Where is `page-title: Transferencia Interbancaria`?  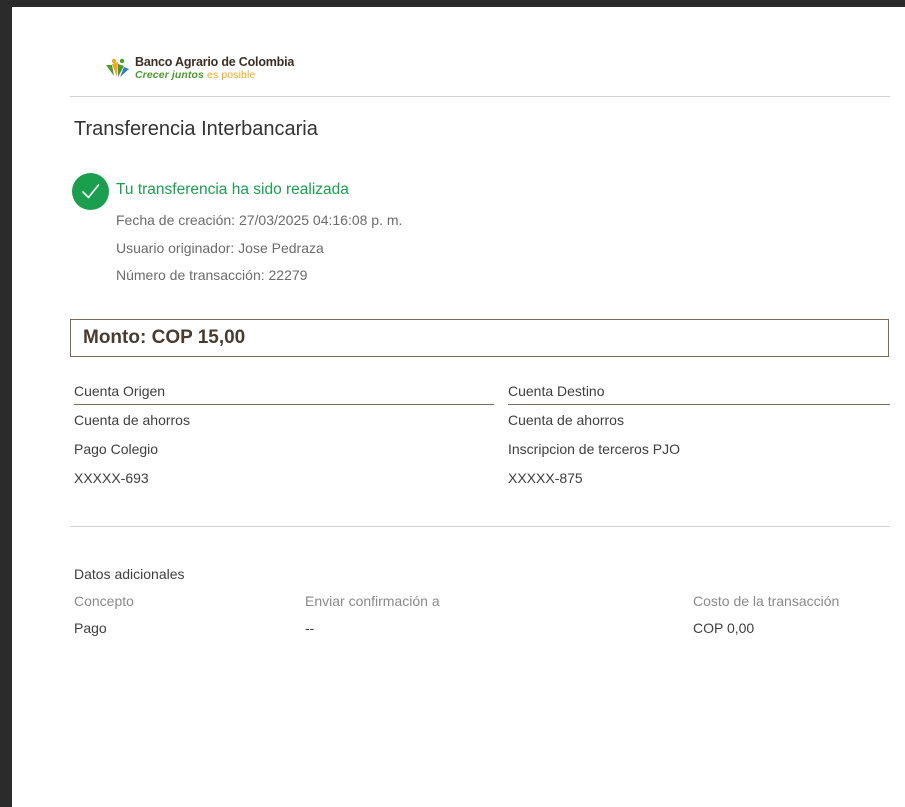
page-title: Transferencia Interbancaria is located at coordinates (196, 129).